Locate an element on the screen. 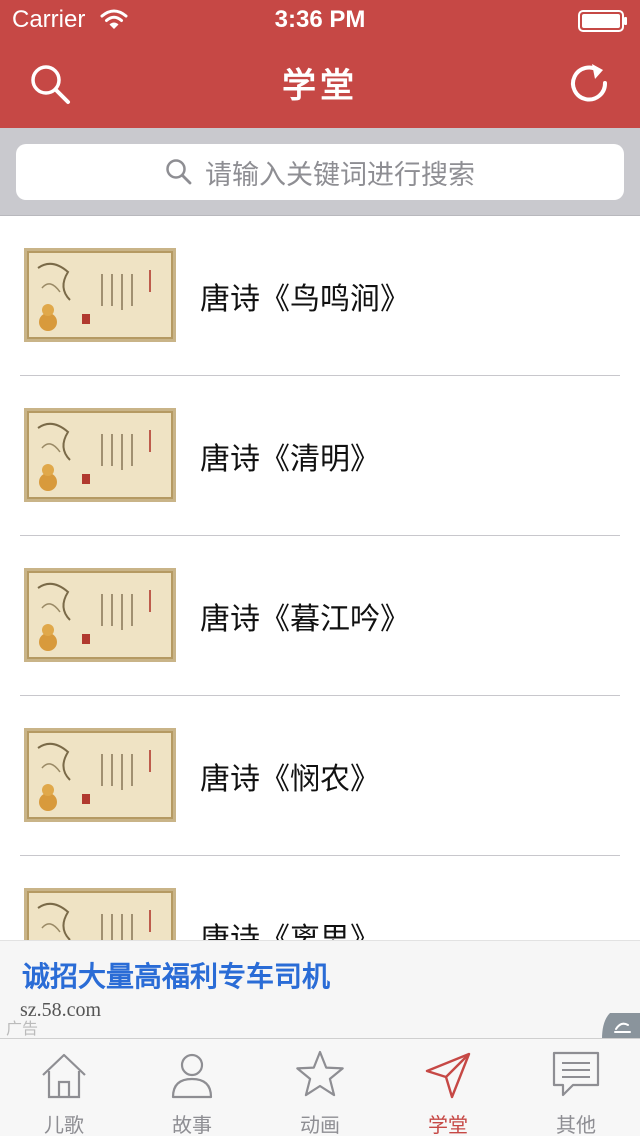 Image resolution: width=640 pixels, height=1136 pixels. tab-bar: 儿歌 故事 动画 学堂 其他 is located at coordinates (320, 1087).